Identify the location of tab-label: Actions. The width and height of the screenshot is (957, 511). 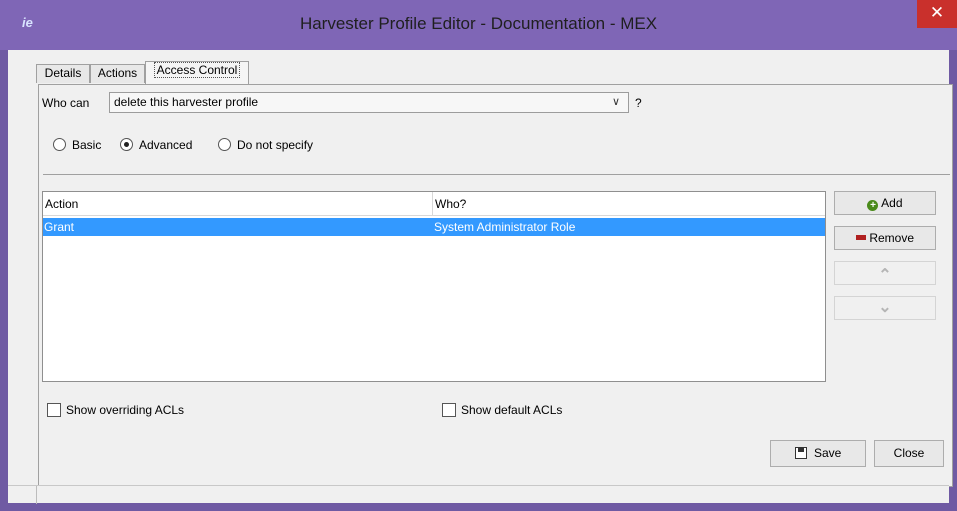
(117, 73).